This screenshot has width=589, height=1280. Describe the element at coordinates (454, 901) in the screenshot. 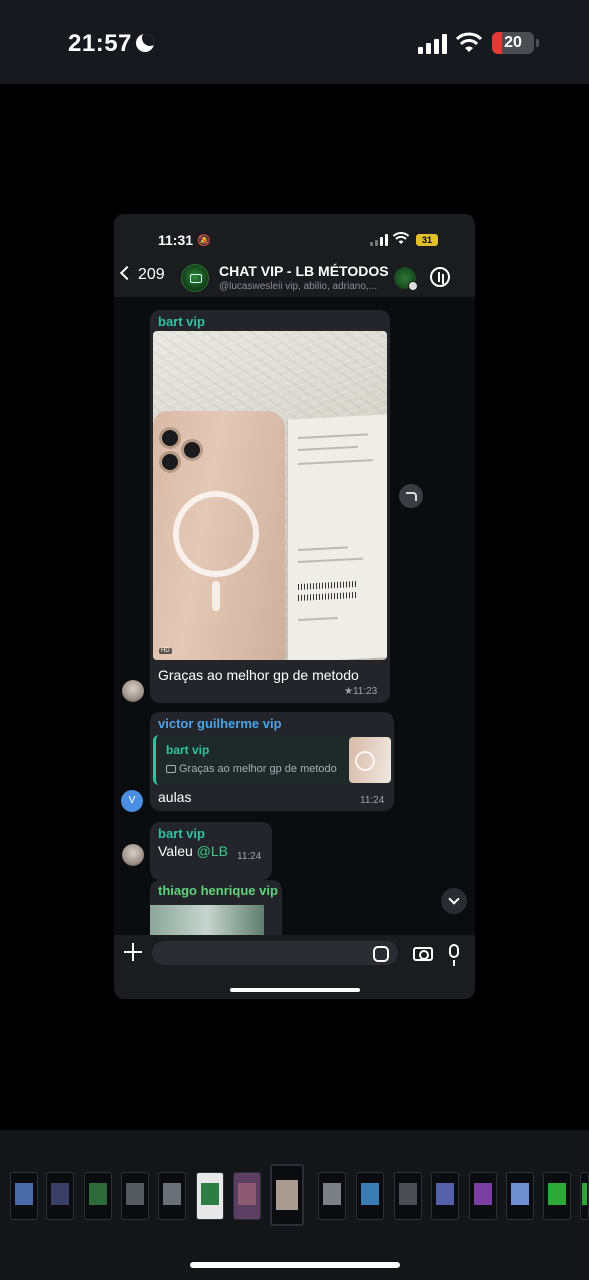

I see `scroll-down-icon` at that location.